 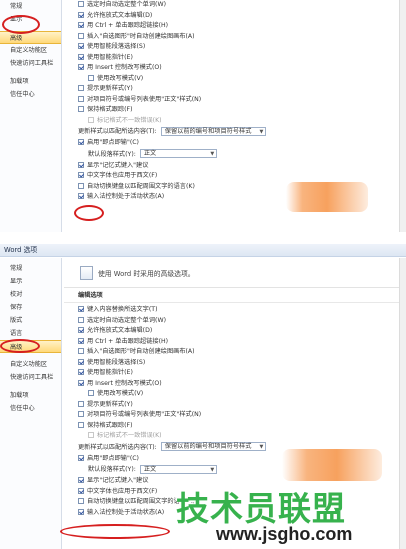 What do you see at coordinates (30, 37) in the screenshot?
I see `sidebar-item-advanced: 高级` at bounding box center [30, 37].